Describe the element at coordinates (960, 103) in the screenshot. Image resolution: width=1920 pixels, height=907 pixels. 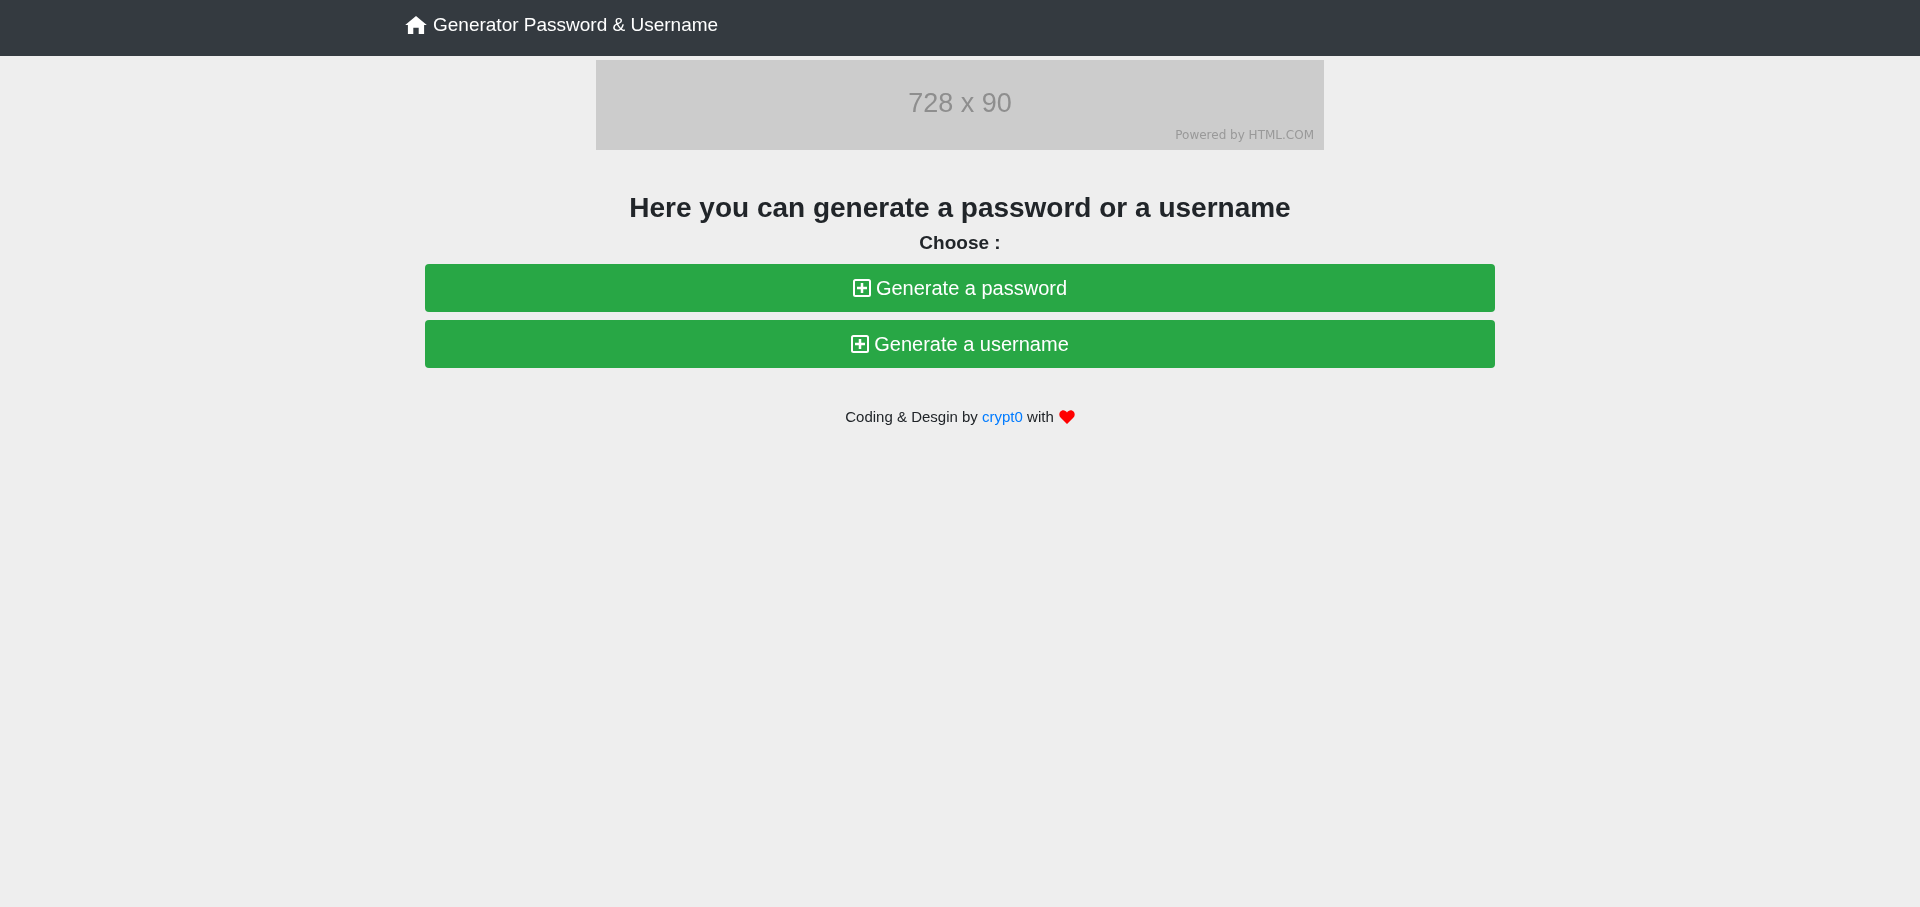
I see `ad-size-label: 728 x 90` at that location.